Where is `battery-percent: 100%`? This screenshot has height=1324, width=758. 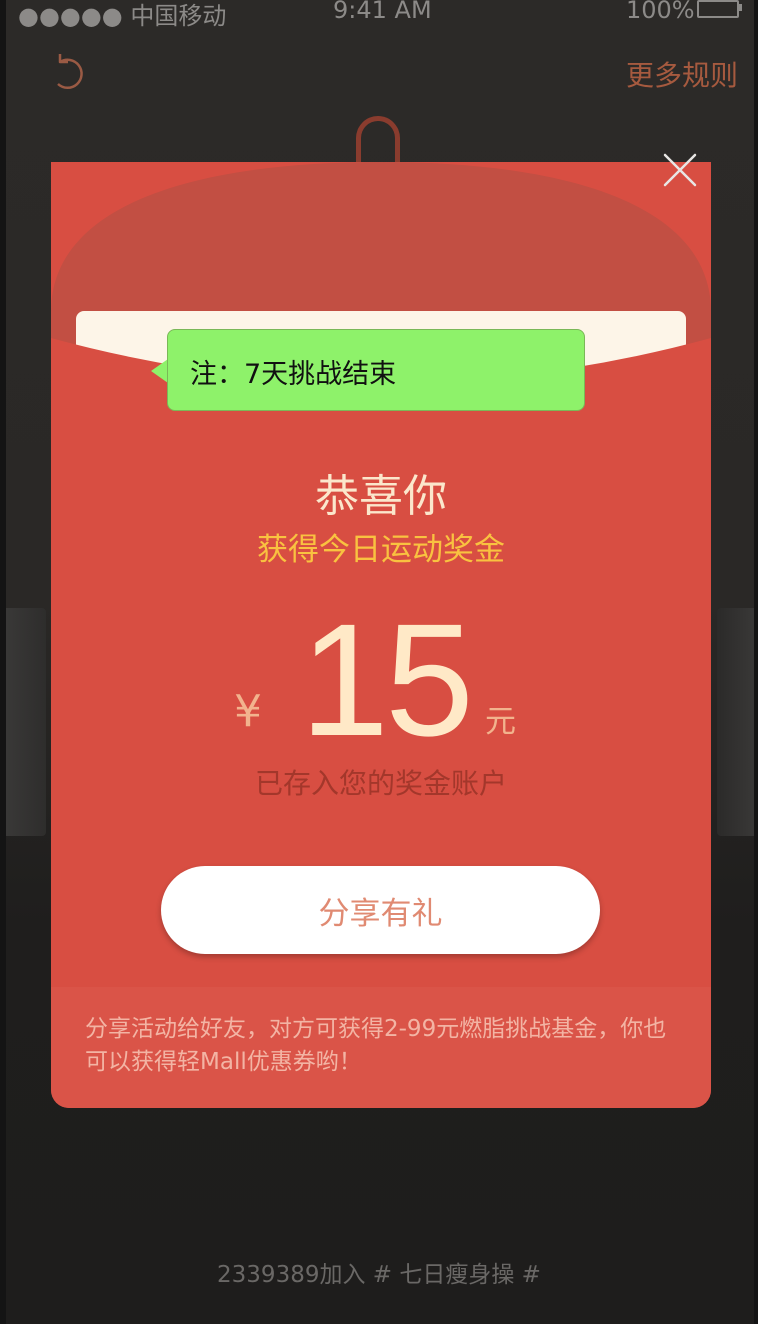
battery-percent: 100% is located at coordinates (660, 12).